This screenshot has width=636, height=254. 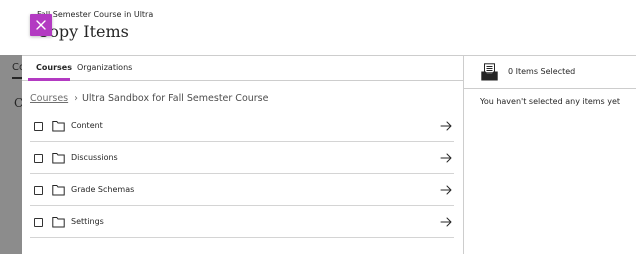 I want to click on background-header, so click(x=11, y=27).